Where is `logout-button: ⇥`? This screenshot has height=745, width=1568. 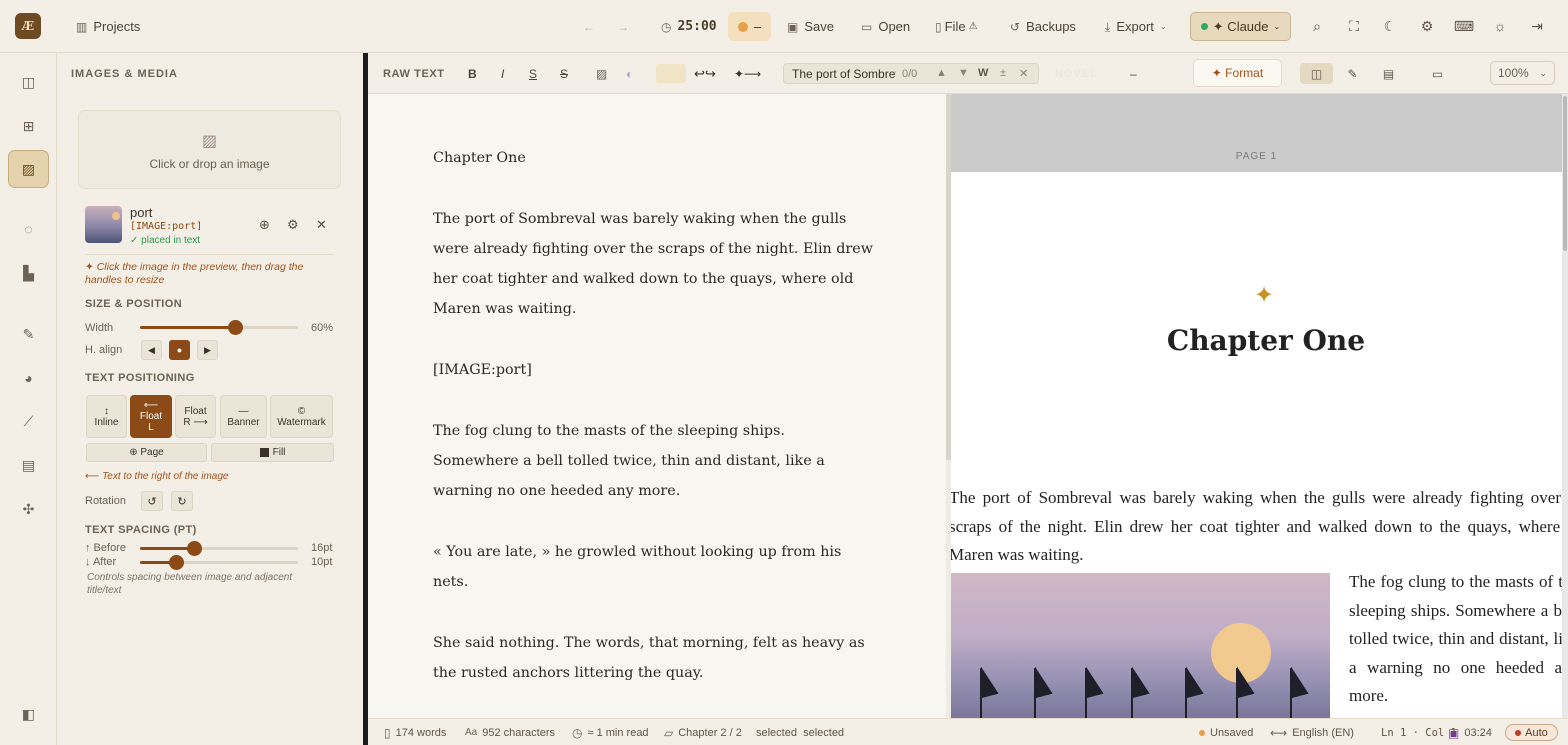
logout-button: ⇥ is located at coordinates (1537, 26).